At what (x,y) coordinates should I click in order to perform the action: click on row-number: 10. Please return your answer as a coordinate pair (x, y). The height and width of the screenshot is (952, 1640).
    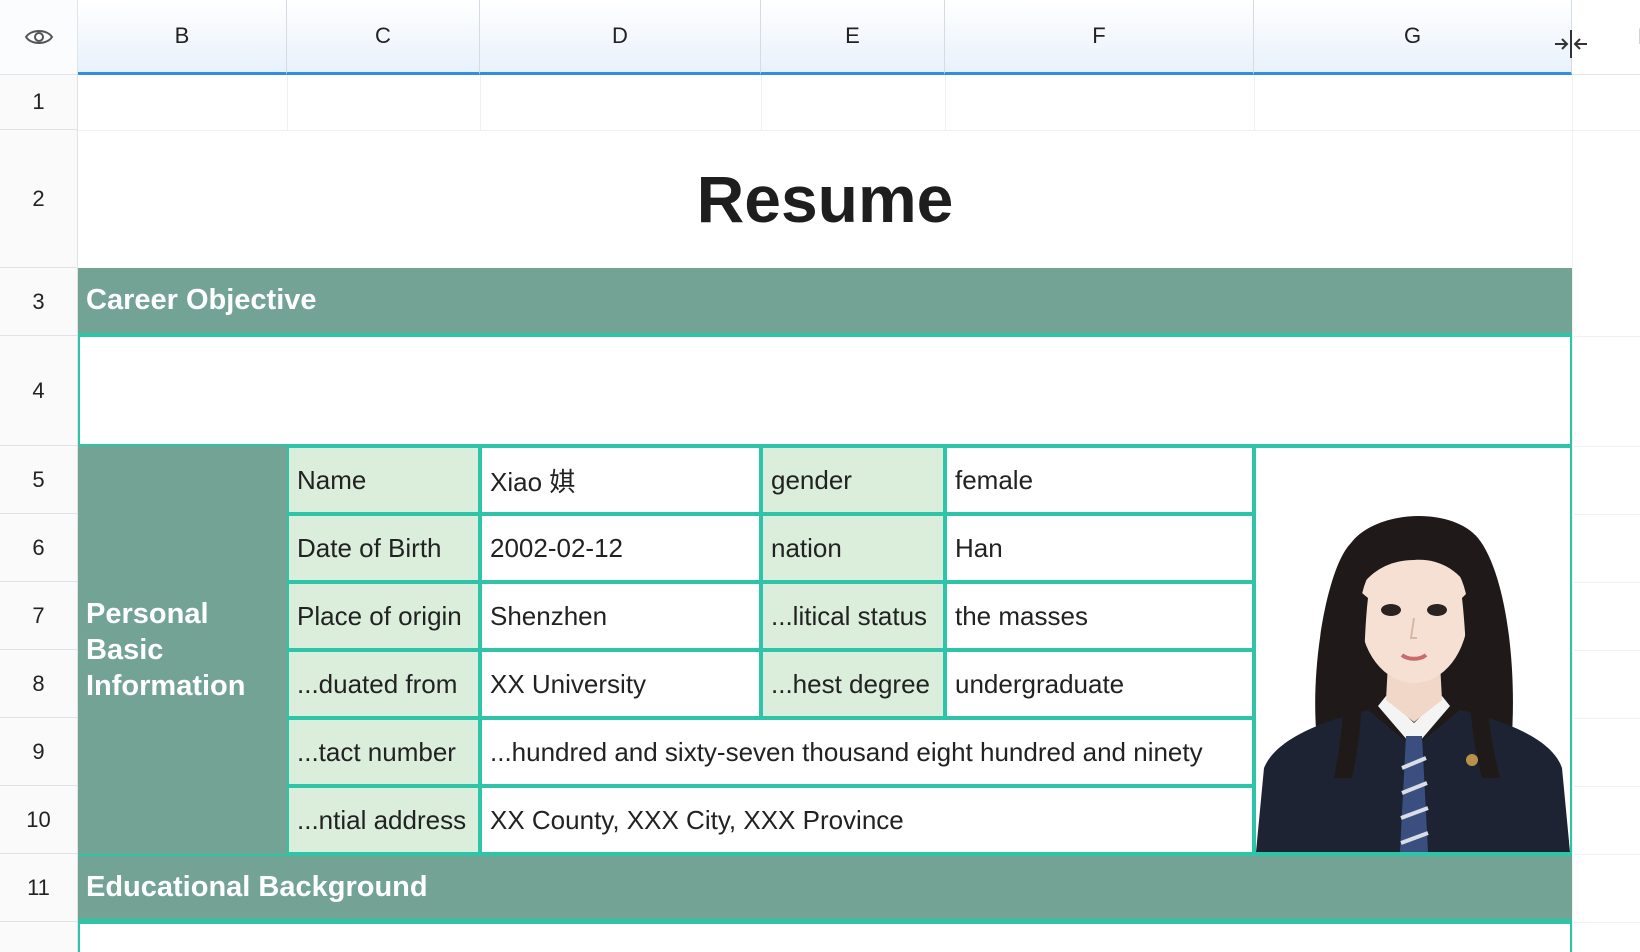
    Looking at the image, I should click on (38, 819).